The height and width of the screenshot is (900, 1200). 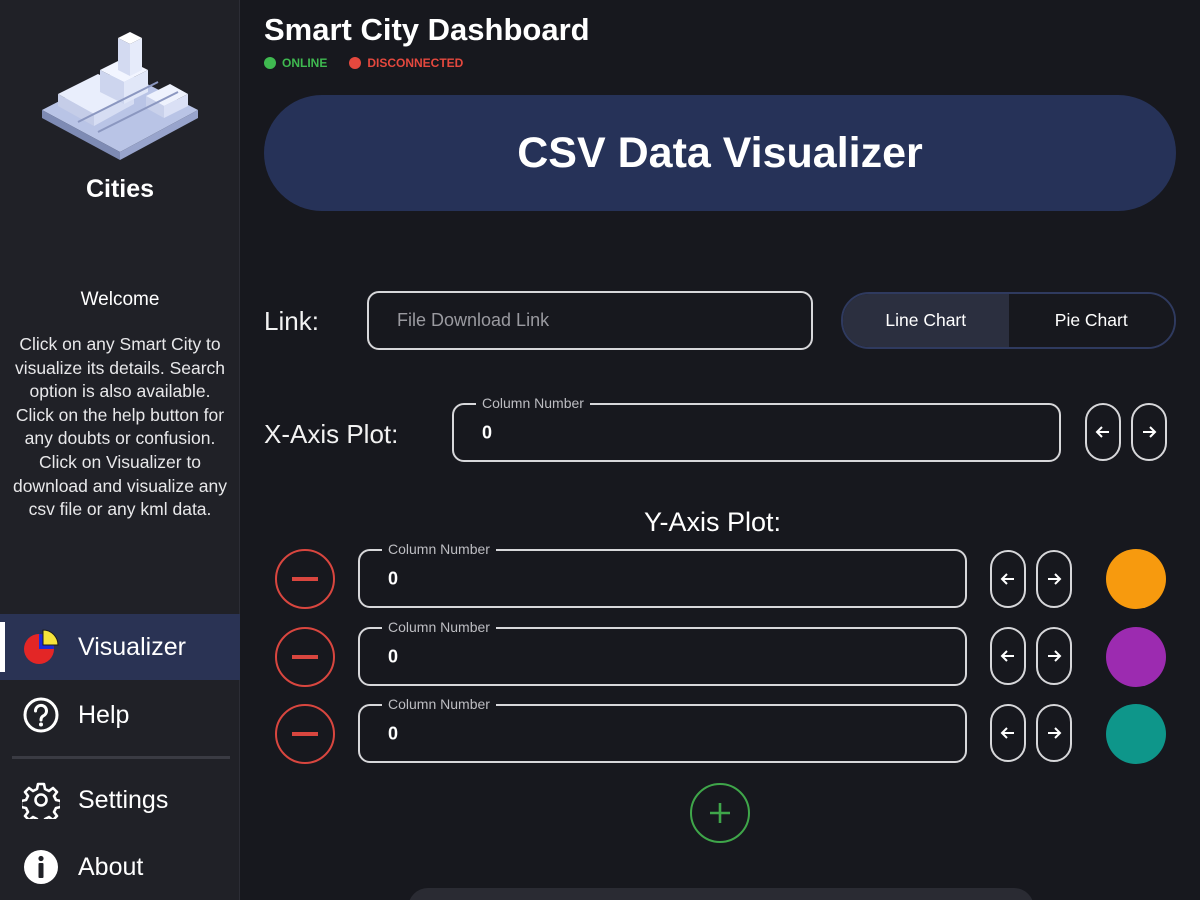 I want to click on info-icon, so click(x=41, y=867).